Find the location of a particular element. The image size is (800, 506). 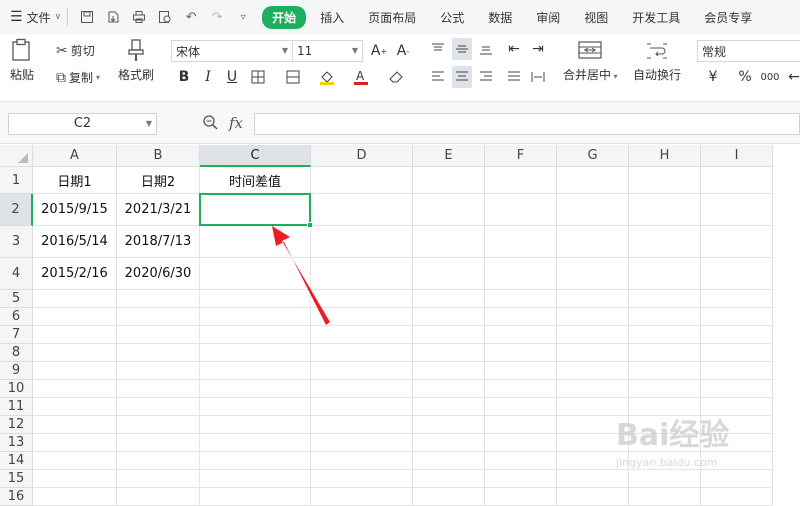

baidu-watermark: Bai经验 jingyan.baidu.com is located at coordinates (672, 439).